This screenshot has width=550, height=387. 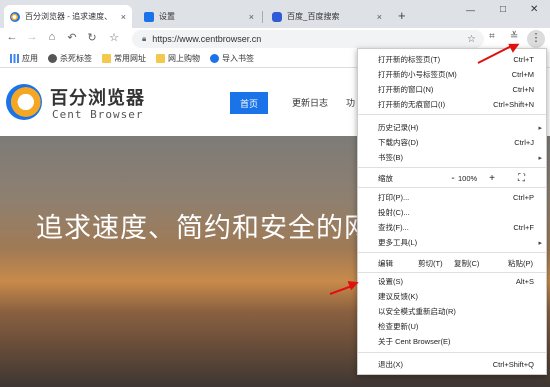 I want to click on address-bar: 🔒︎ https://www.centbrowser.cn ☆, so click(x=308, y=39).